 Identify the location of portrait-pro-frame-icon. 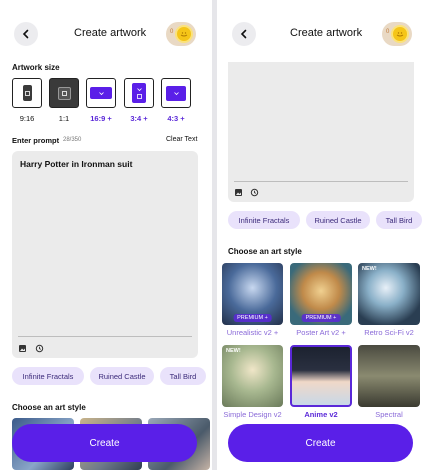
(139, 93).